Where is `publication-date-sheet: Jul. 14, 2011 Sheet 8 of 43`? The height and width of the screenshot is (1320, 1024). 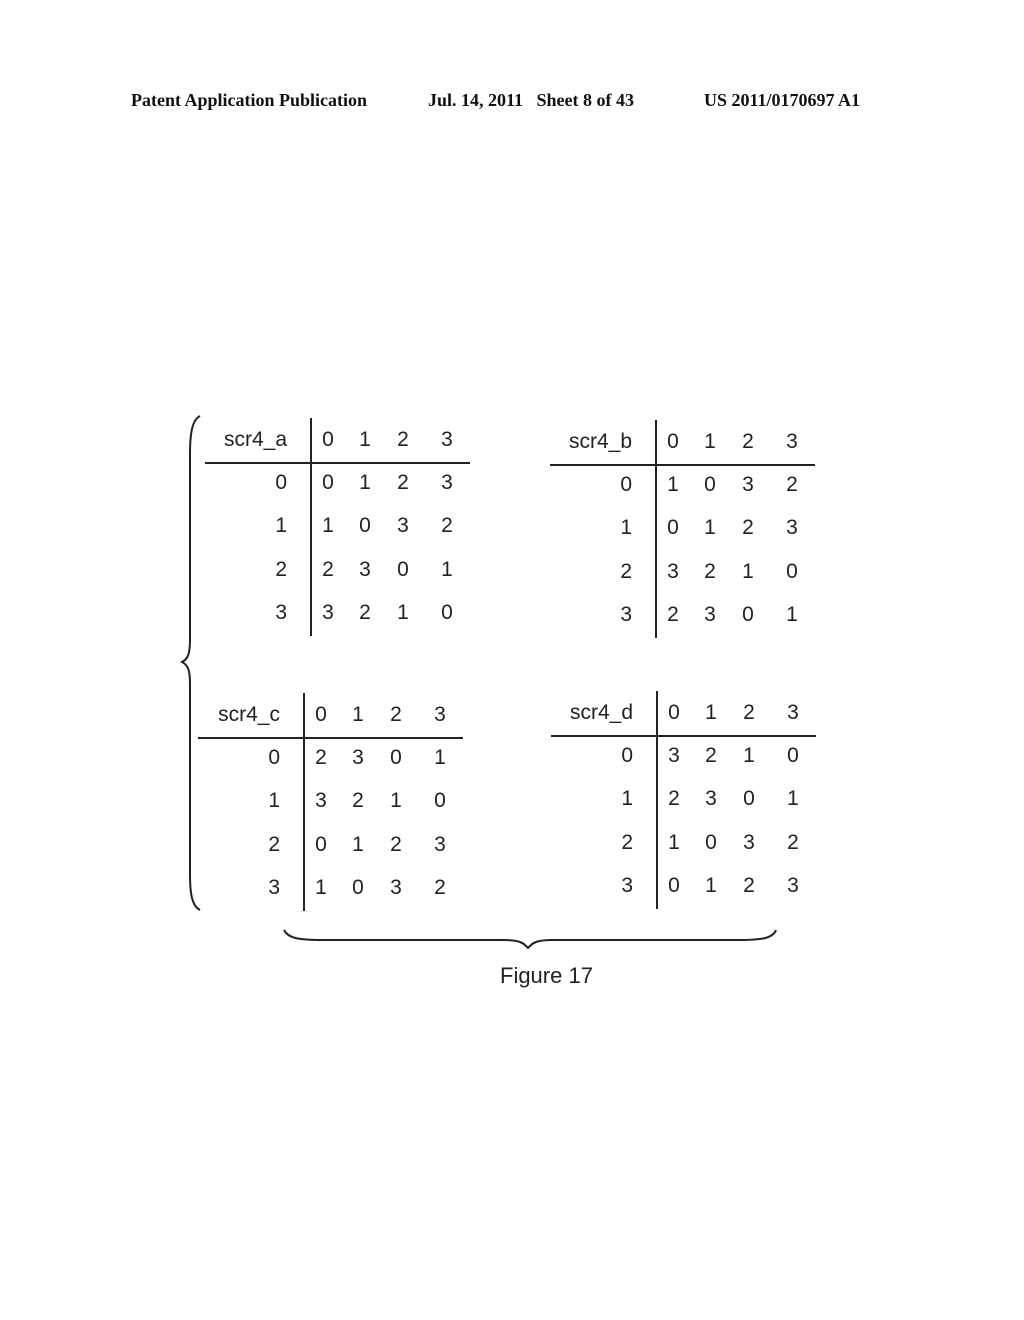 publication-date-sheet: Jul. 14, 2011 Sheet 8 of 43 is located at coordinates (531, 100).